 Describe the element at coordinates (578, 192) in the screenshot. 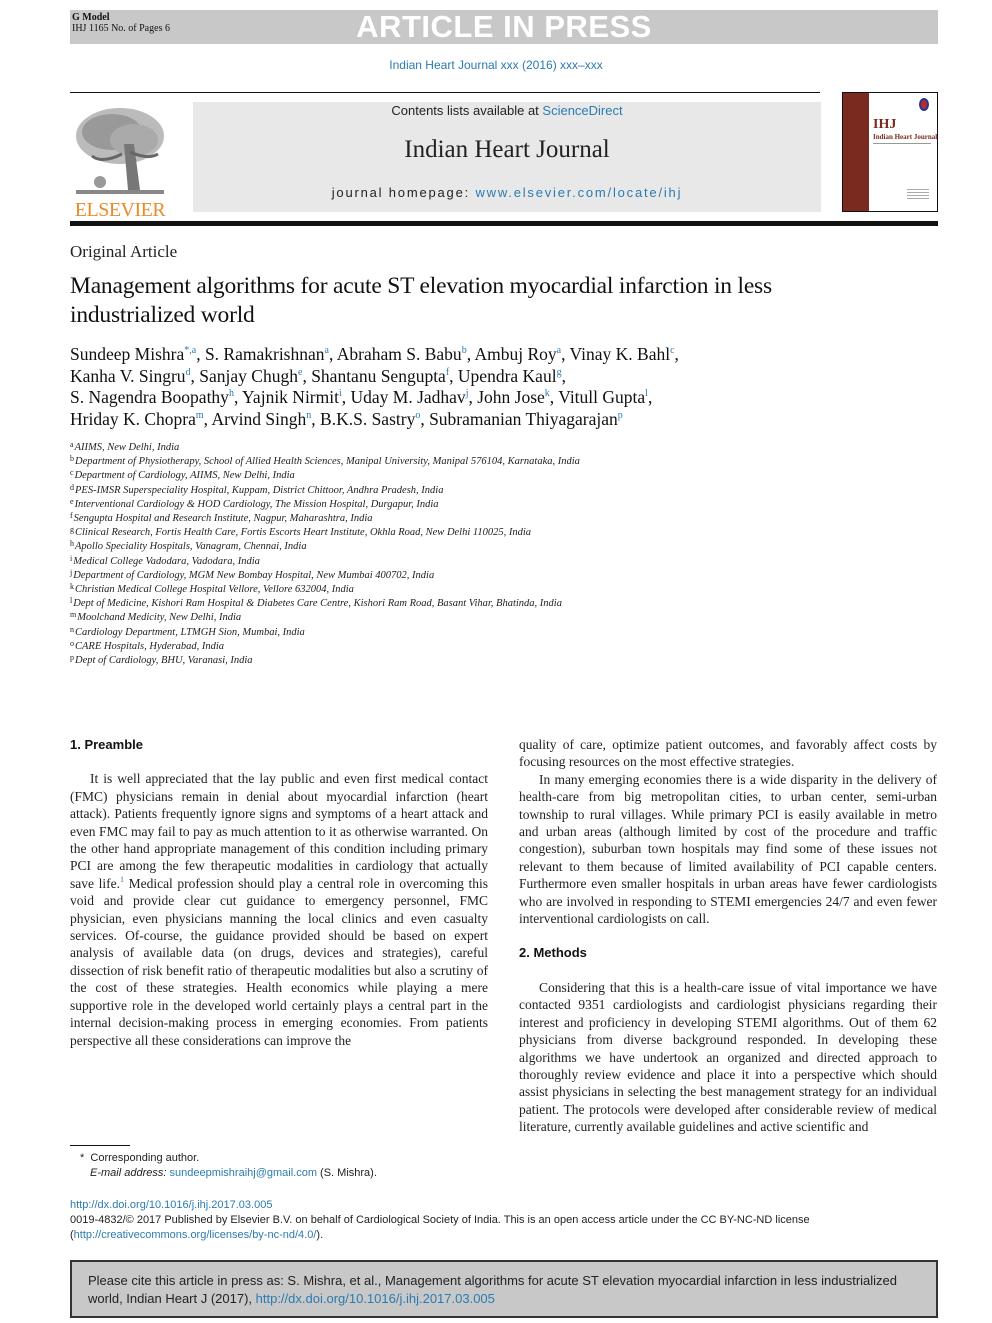

I see `journal-homepage-link: www.elsevier.com/locate/ihj` at that location.